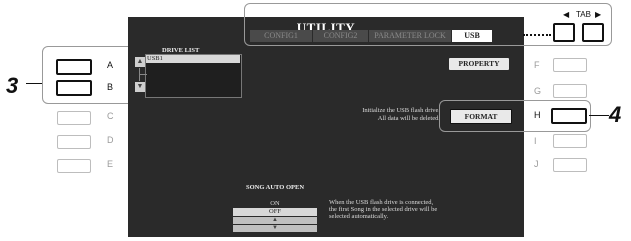 The width and height of the screenshot is (631, 241). I want to click on panel-button-d, so click(74, 142).